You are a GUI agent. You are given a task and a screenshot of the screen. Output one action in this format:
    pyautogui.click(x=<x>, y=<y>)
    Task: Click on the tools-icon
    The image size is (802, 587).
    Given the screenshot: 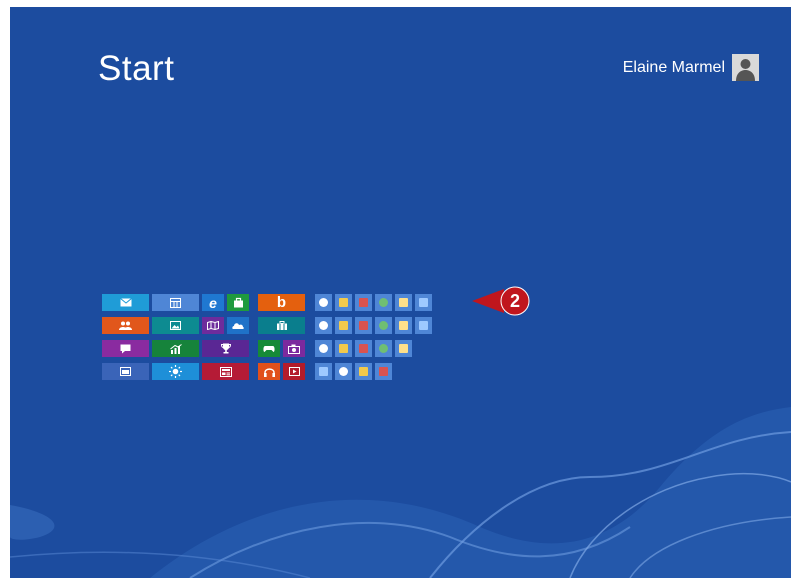 What is the action you would take?
    pyautogui.click(x=323, y=371)
    